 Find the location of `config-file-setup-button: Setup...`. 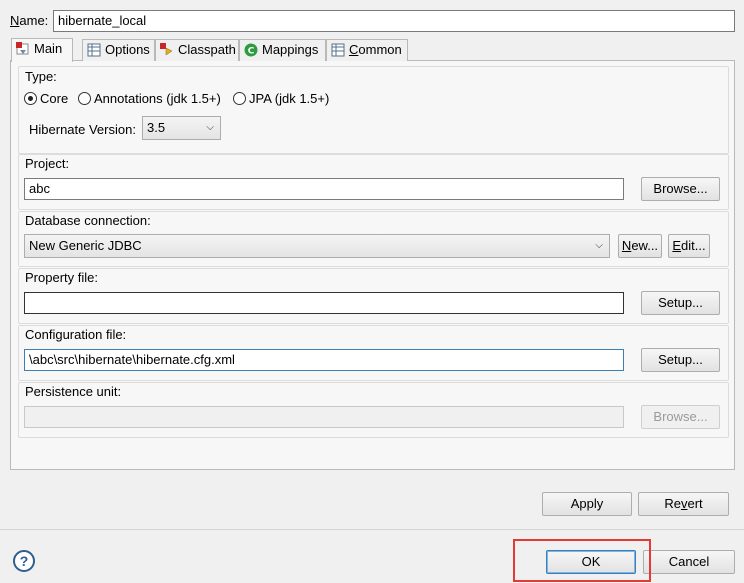

config-file-setup-button: Setup... is located at coordinates (680, 360).